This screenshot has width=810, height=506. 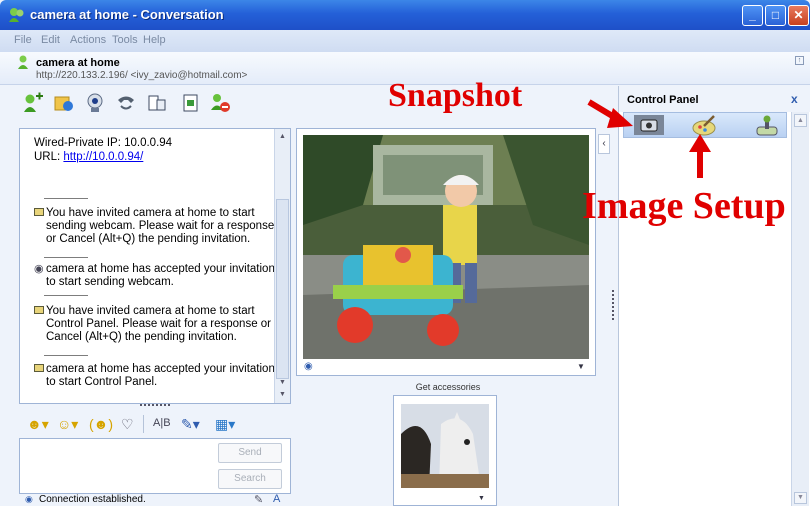 I want to click on color-icon: ✎▾, so click(x=190, y=424).